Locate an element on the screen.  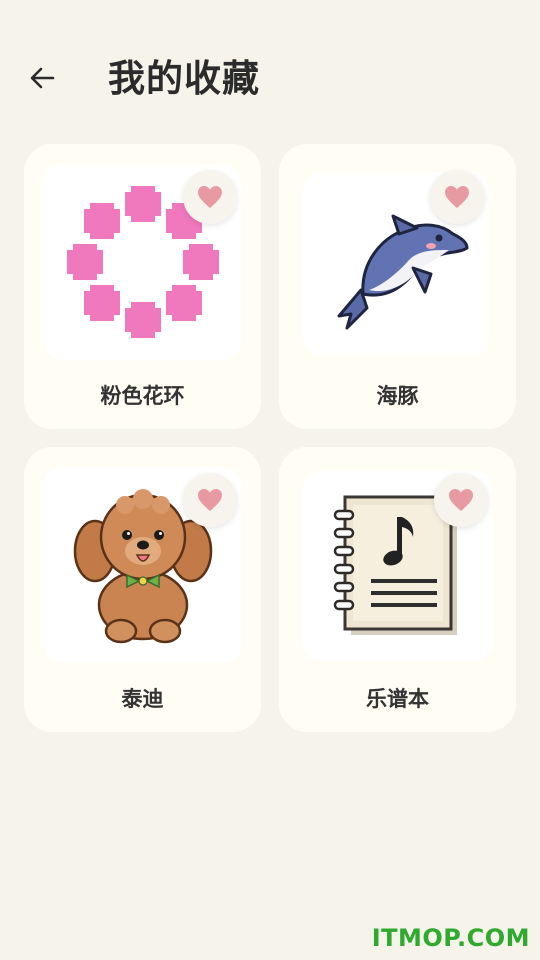
arrow-left-icon is located at coordinates (42, 78).